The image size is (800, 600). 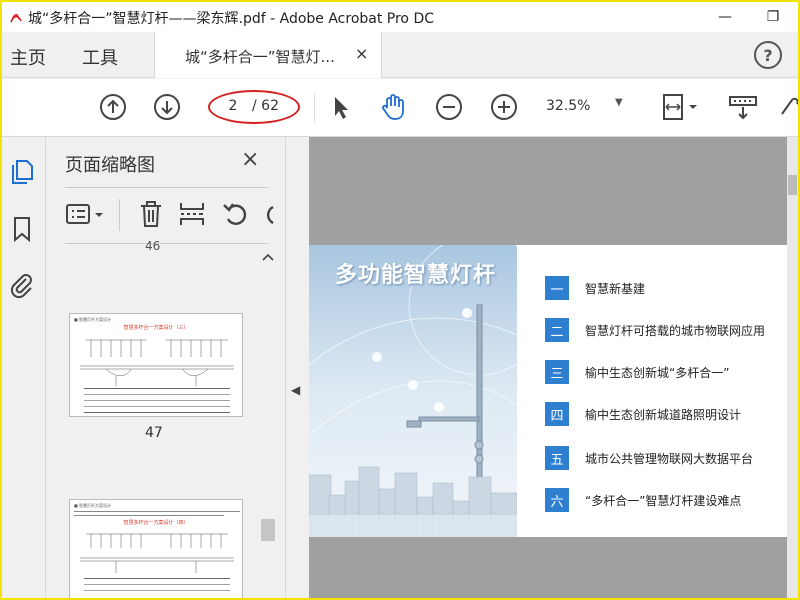 What do you see at coordinates (268, 257) in the screenshot?
I see `scroll-up-icon` at bounding box center [268, 257].